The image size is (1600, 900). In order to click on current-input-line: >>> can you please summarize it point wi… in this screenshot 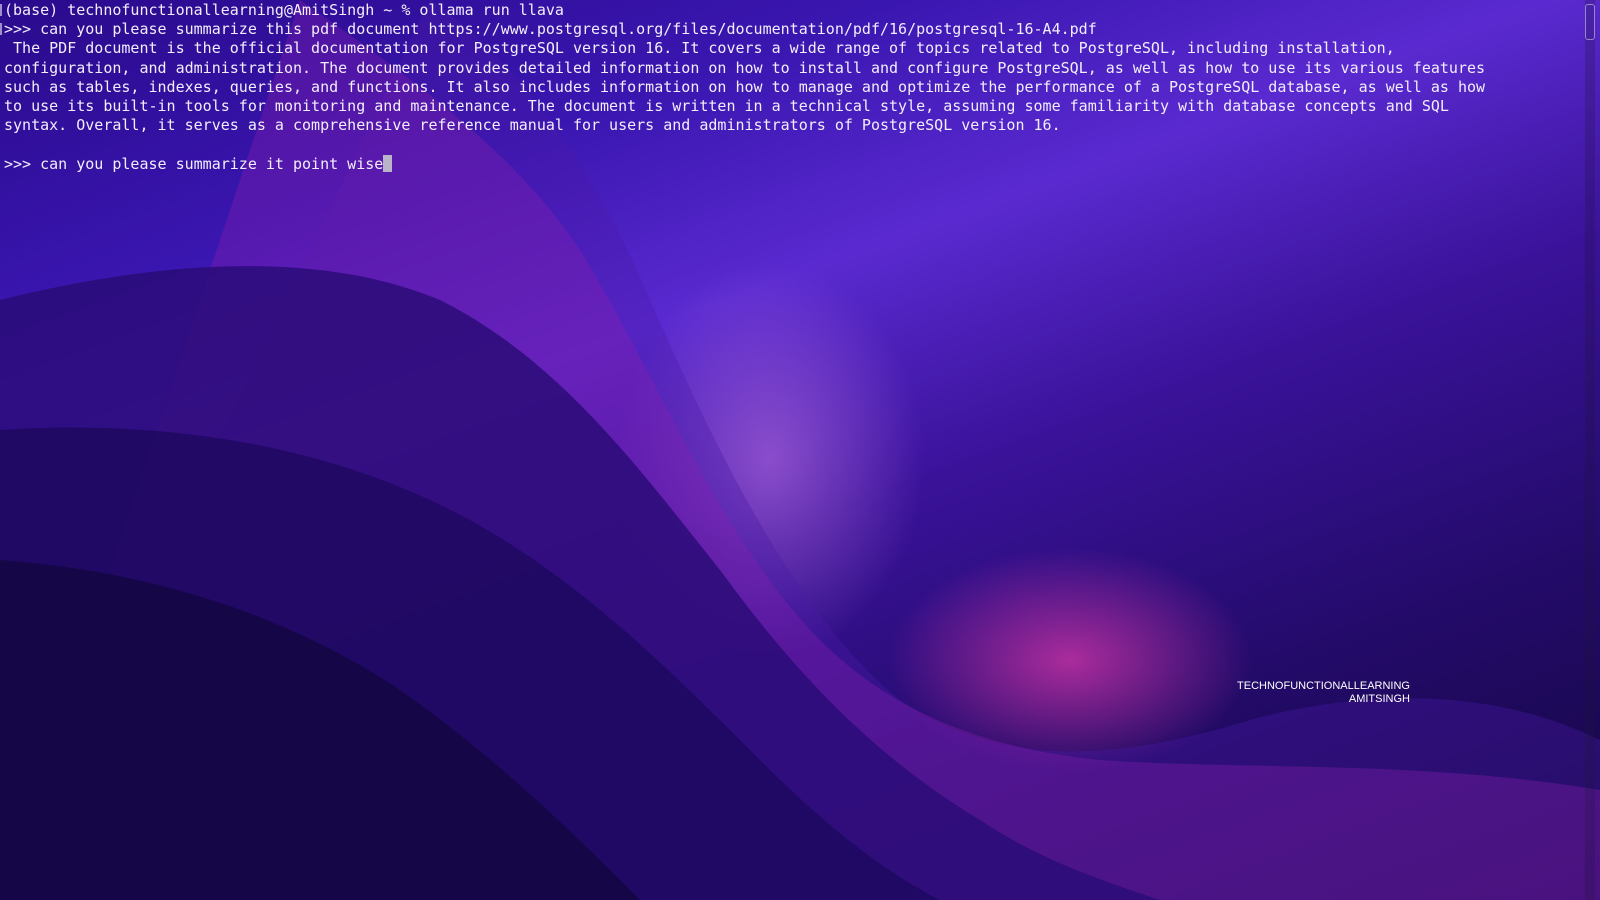, I will do `click(791, 164)`.